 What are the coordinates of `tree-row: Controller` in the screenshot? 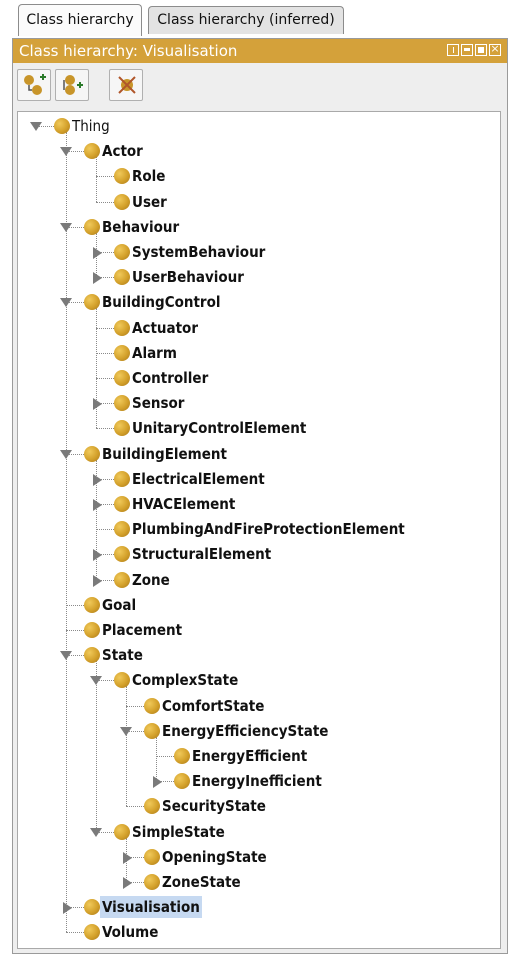 It's located at (258, 378).